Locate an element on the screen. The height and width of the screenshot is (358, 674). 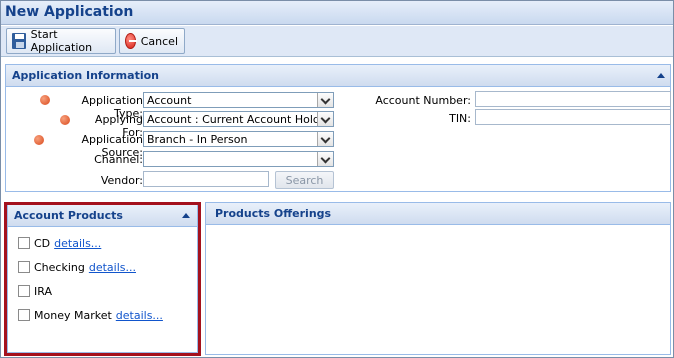
start-application-label: Start Application is located at coordinates (61, 41).